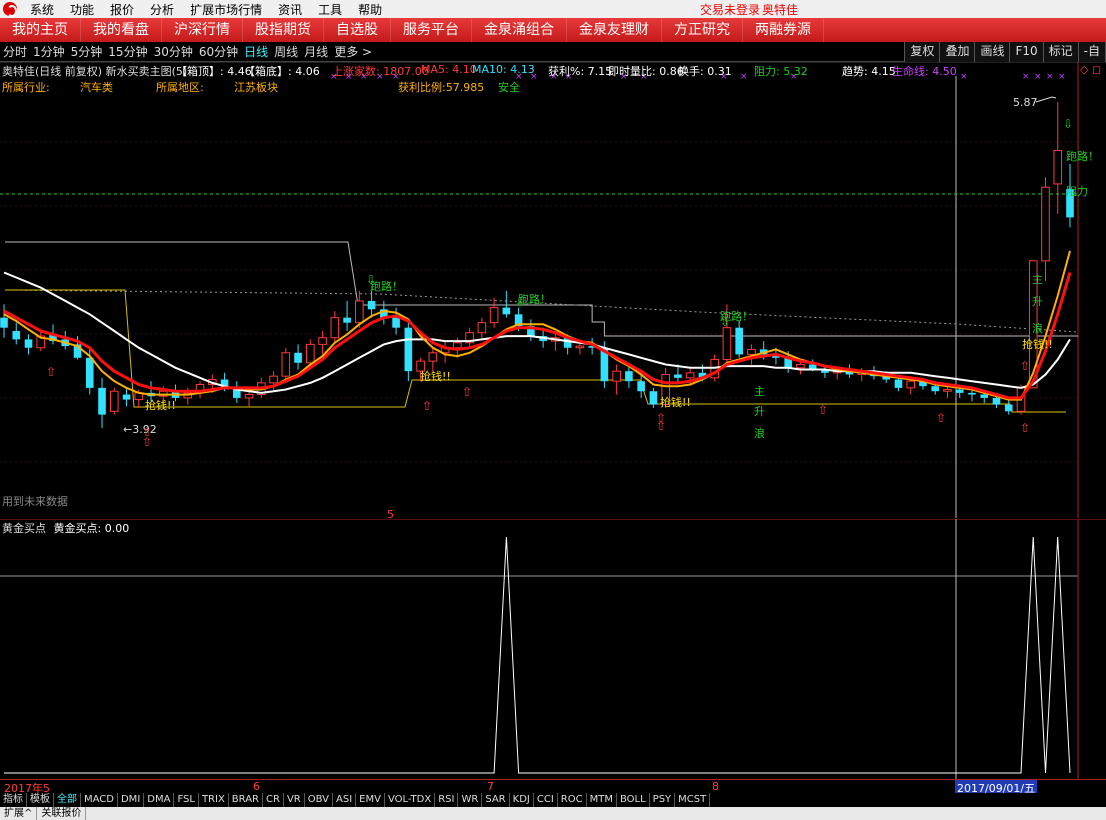 This screenshot has width=1106, height=820. What do you see at coordinates (290, 9) in the screenshot?
I see `menu-news: 资讯` at bounding box center [290, 9].